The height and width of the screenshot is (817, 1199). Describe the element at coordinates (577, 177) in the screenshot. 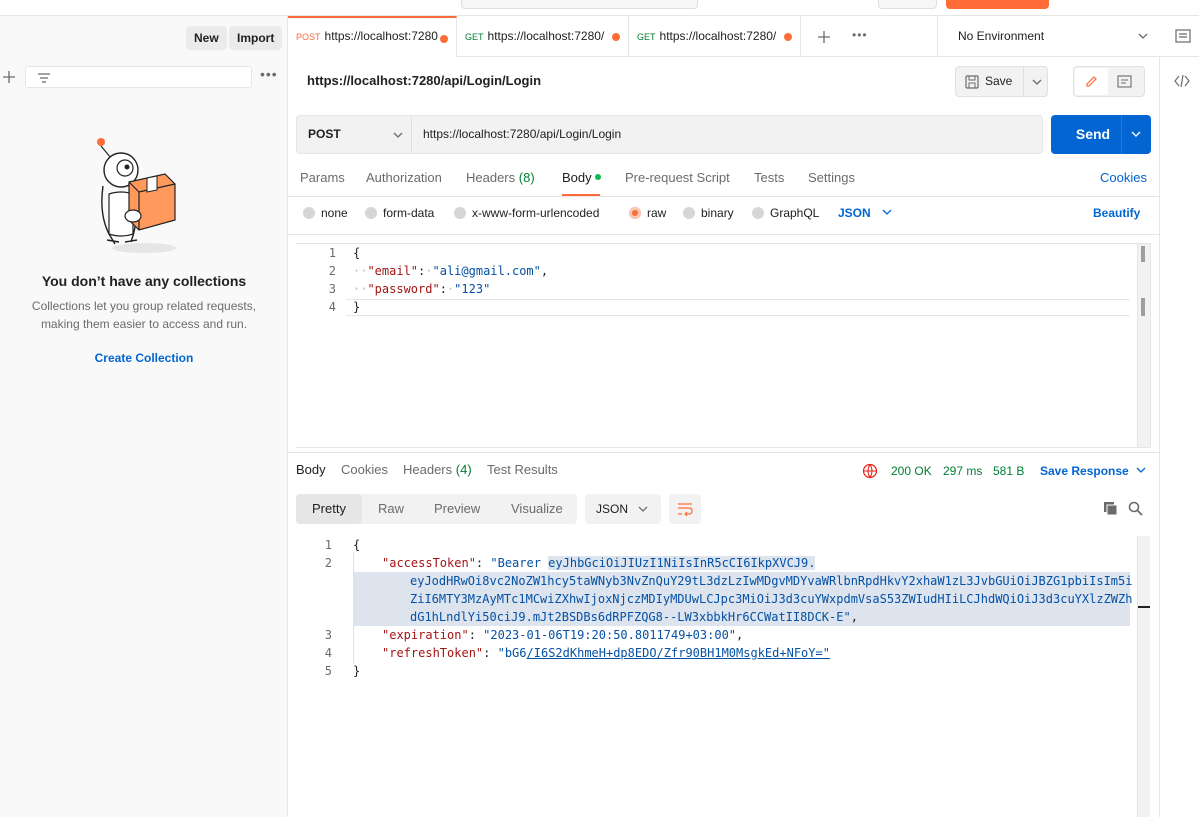

I see `tab-body-label: Body` at that location.